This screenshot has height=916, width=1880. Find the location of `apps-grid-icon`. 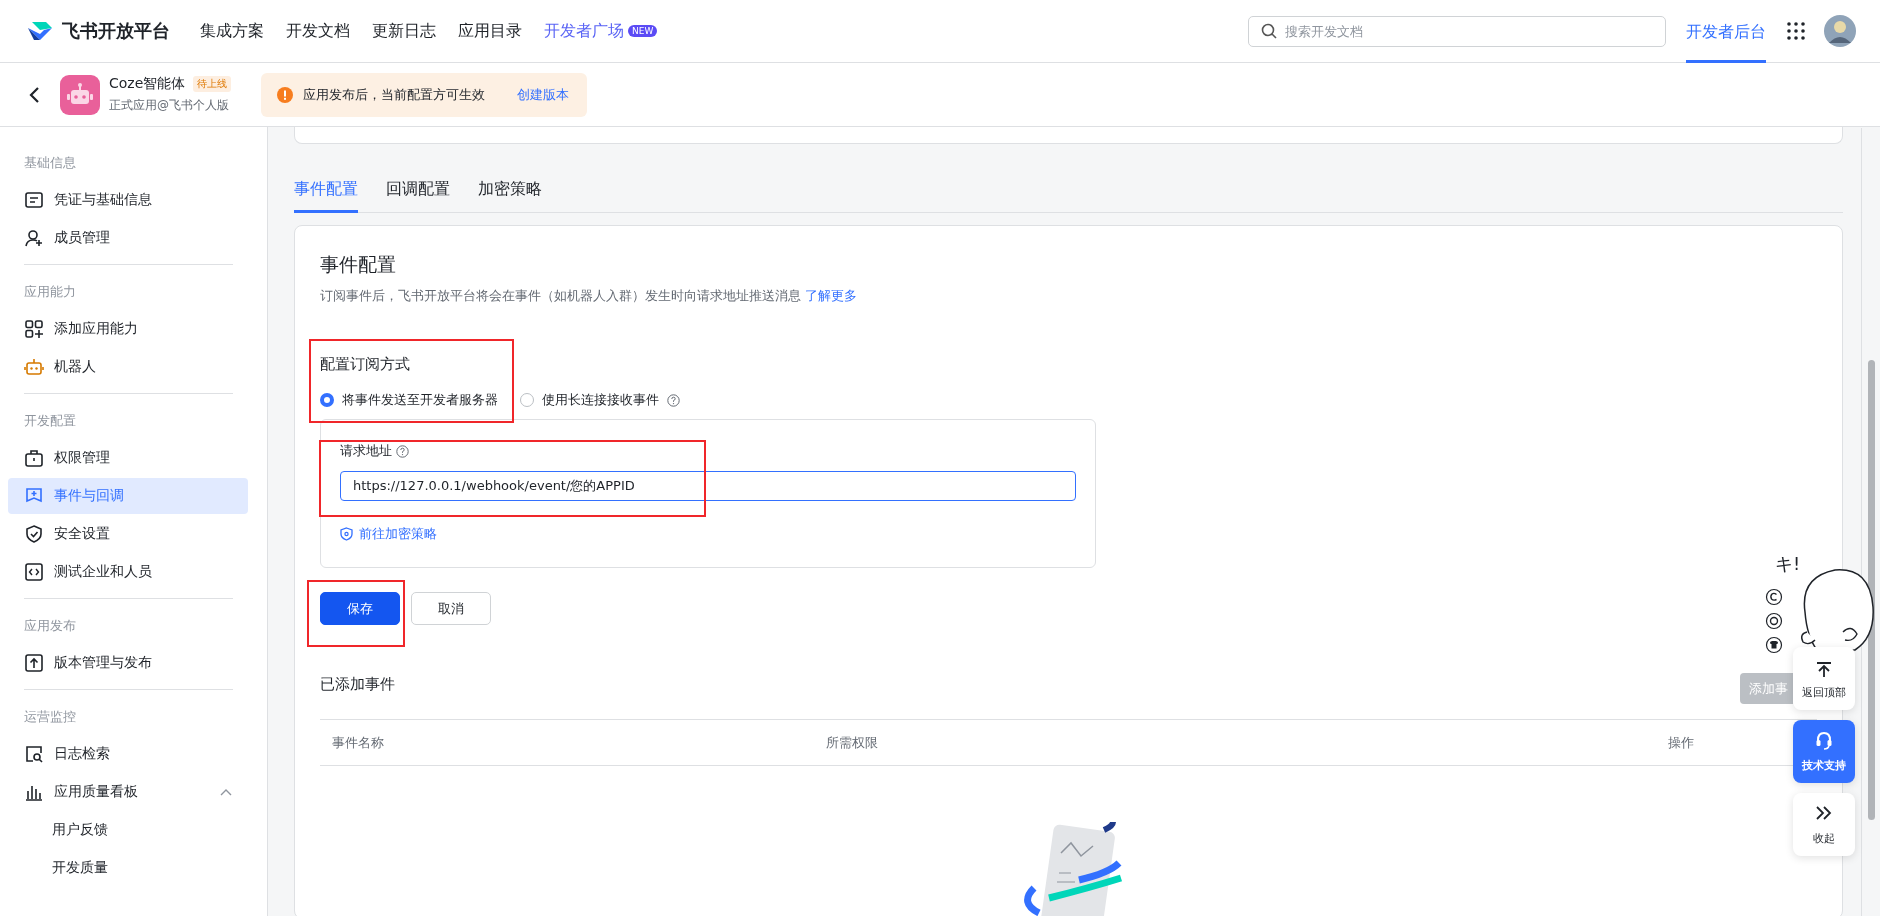

apps-grid-icon is located at coordinates (1796, 31).